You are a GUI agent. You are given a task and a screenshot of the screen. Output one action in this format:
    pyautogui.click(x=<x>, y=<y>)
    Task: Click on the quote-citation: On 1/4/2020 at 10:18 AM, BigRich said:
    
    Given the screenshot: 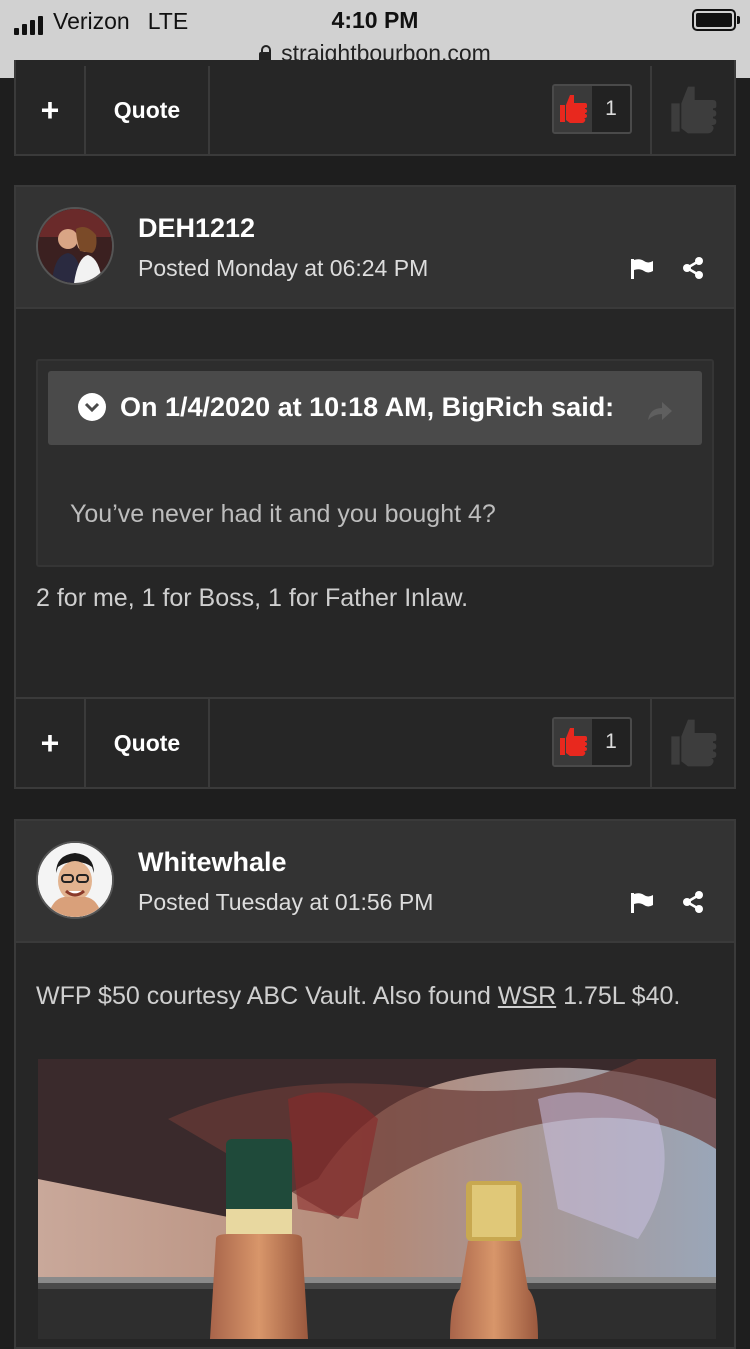 What is the action you would take?
    pyautogui.click(x=367, y=407)
    